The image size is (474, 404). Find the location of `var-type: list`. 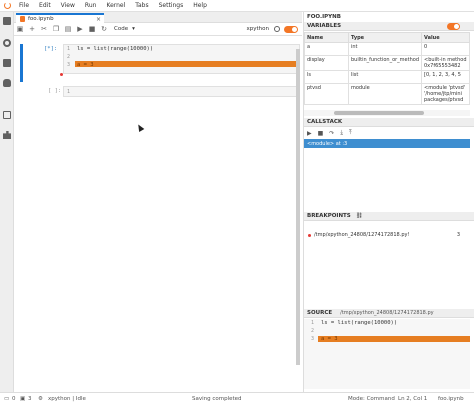

var-type: list is located at coordinates (385, 77).